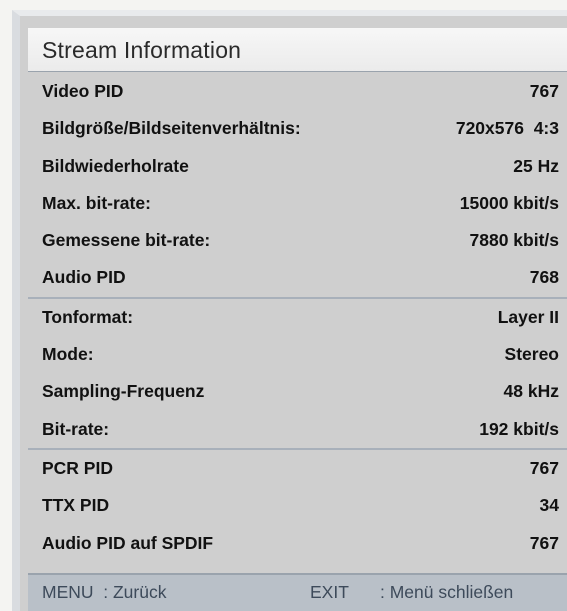 This screenshot has width=567, height=611. What do you see at coordinates (297, 166) in the screenshot?
I see `info-row-frame-rate: Bildwiederholrate 25 Hz` at bounding box center [297, 166].